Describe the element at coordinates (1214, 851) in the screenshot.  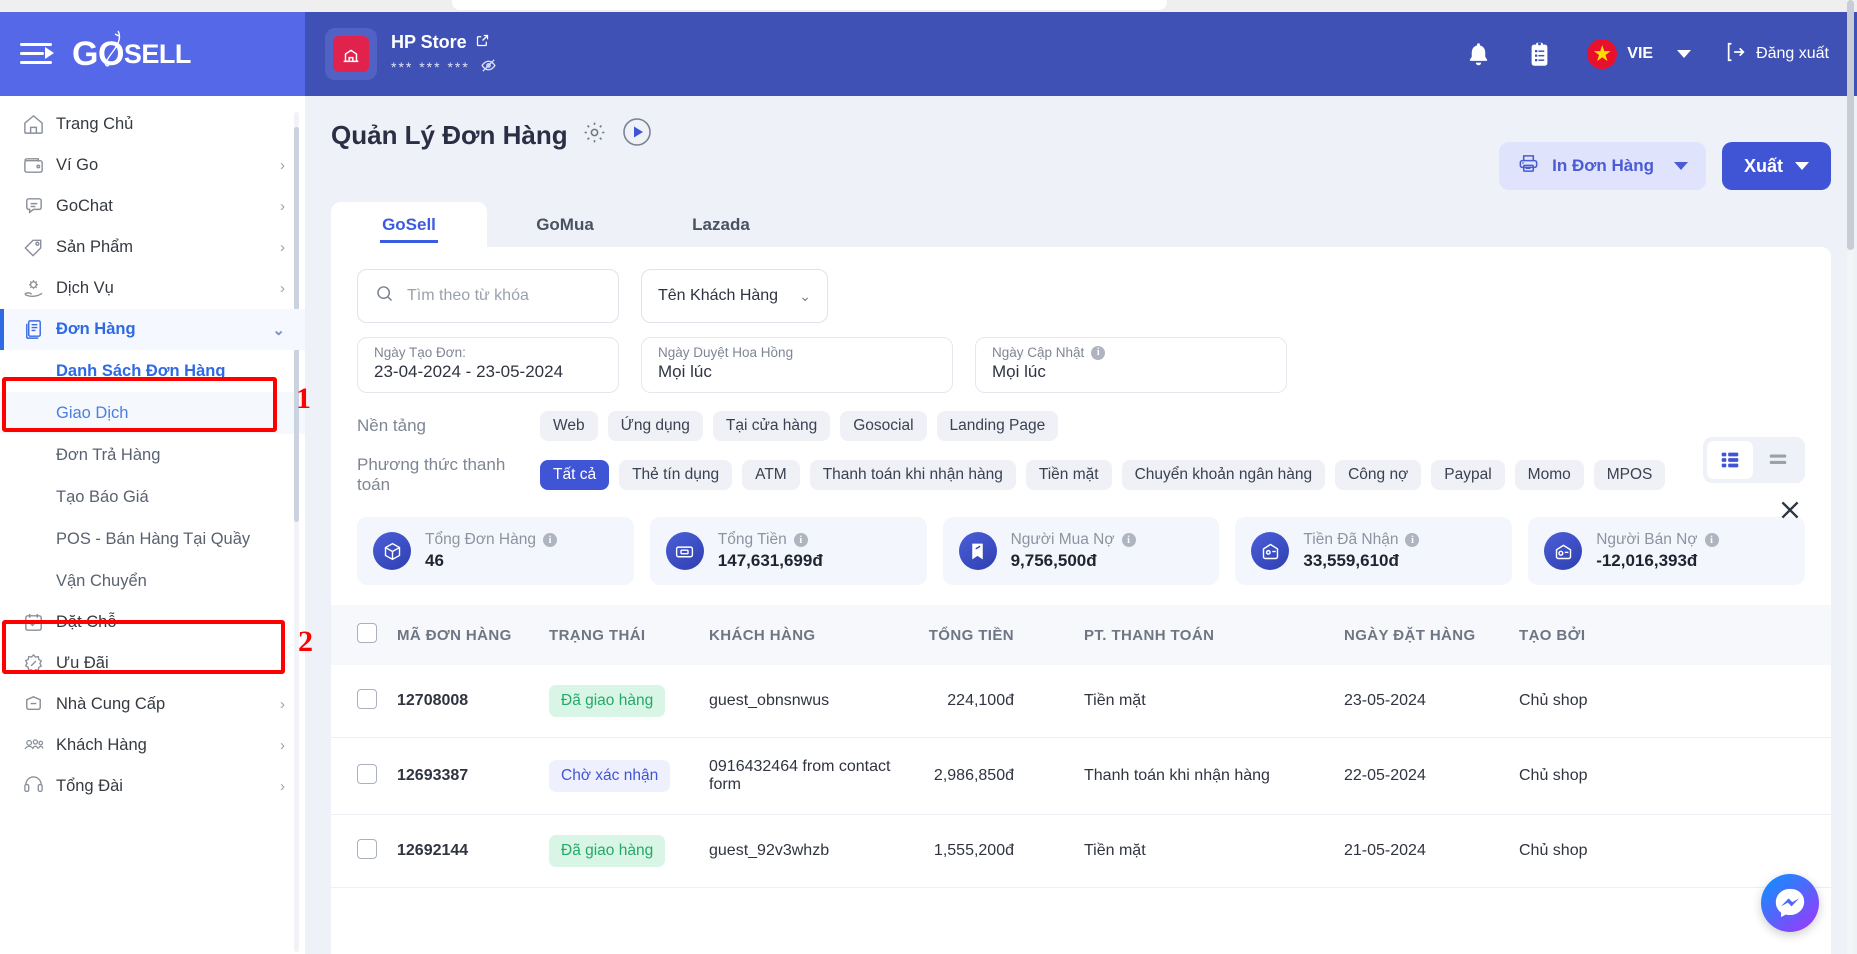
I see `cell-payment: Tiền mặt` at that location.